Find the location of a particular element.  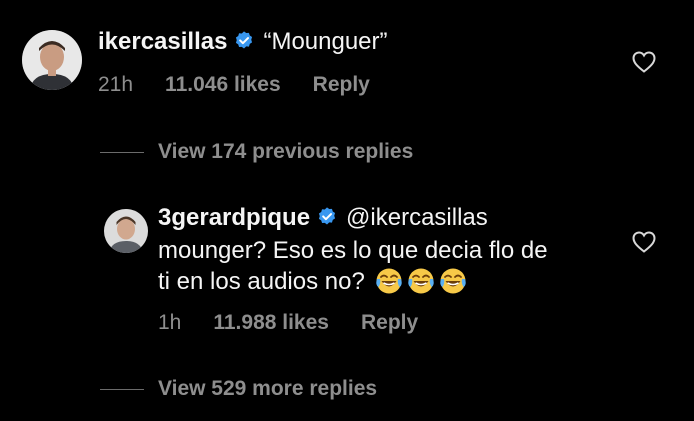

comment-username: ikercasillas is located at coordinates (162, 41).